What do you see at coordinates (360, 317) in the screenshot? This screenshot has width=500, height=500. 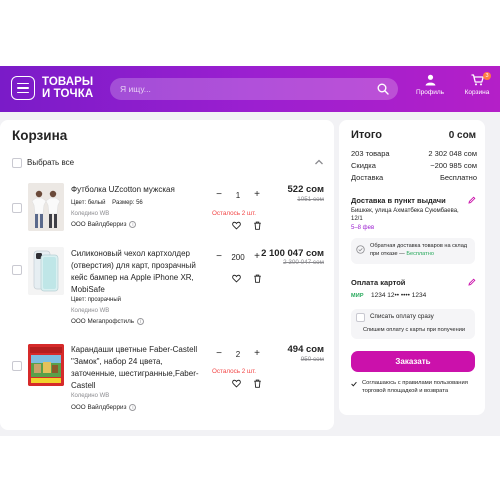 I see `pay-now-checkbox` at bounding box center [360, 317].